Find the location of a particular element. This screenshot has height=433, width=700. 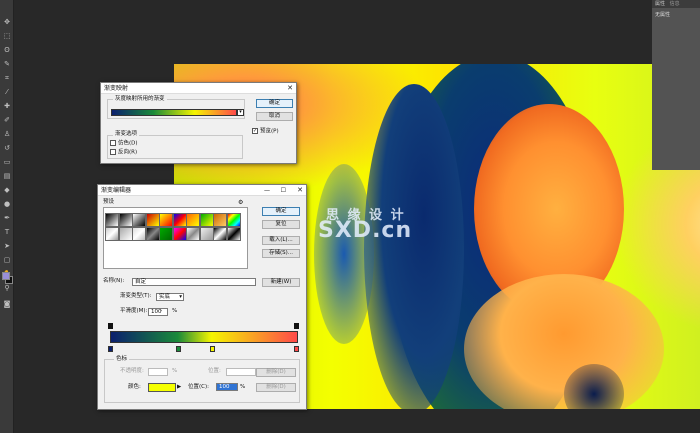

blur-tool-icon: ◆ is located at coordinates (7, 190).